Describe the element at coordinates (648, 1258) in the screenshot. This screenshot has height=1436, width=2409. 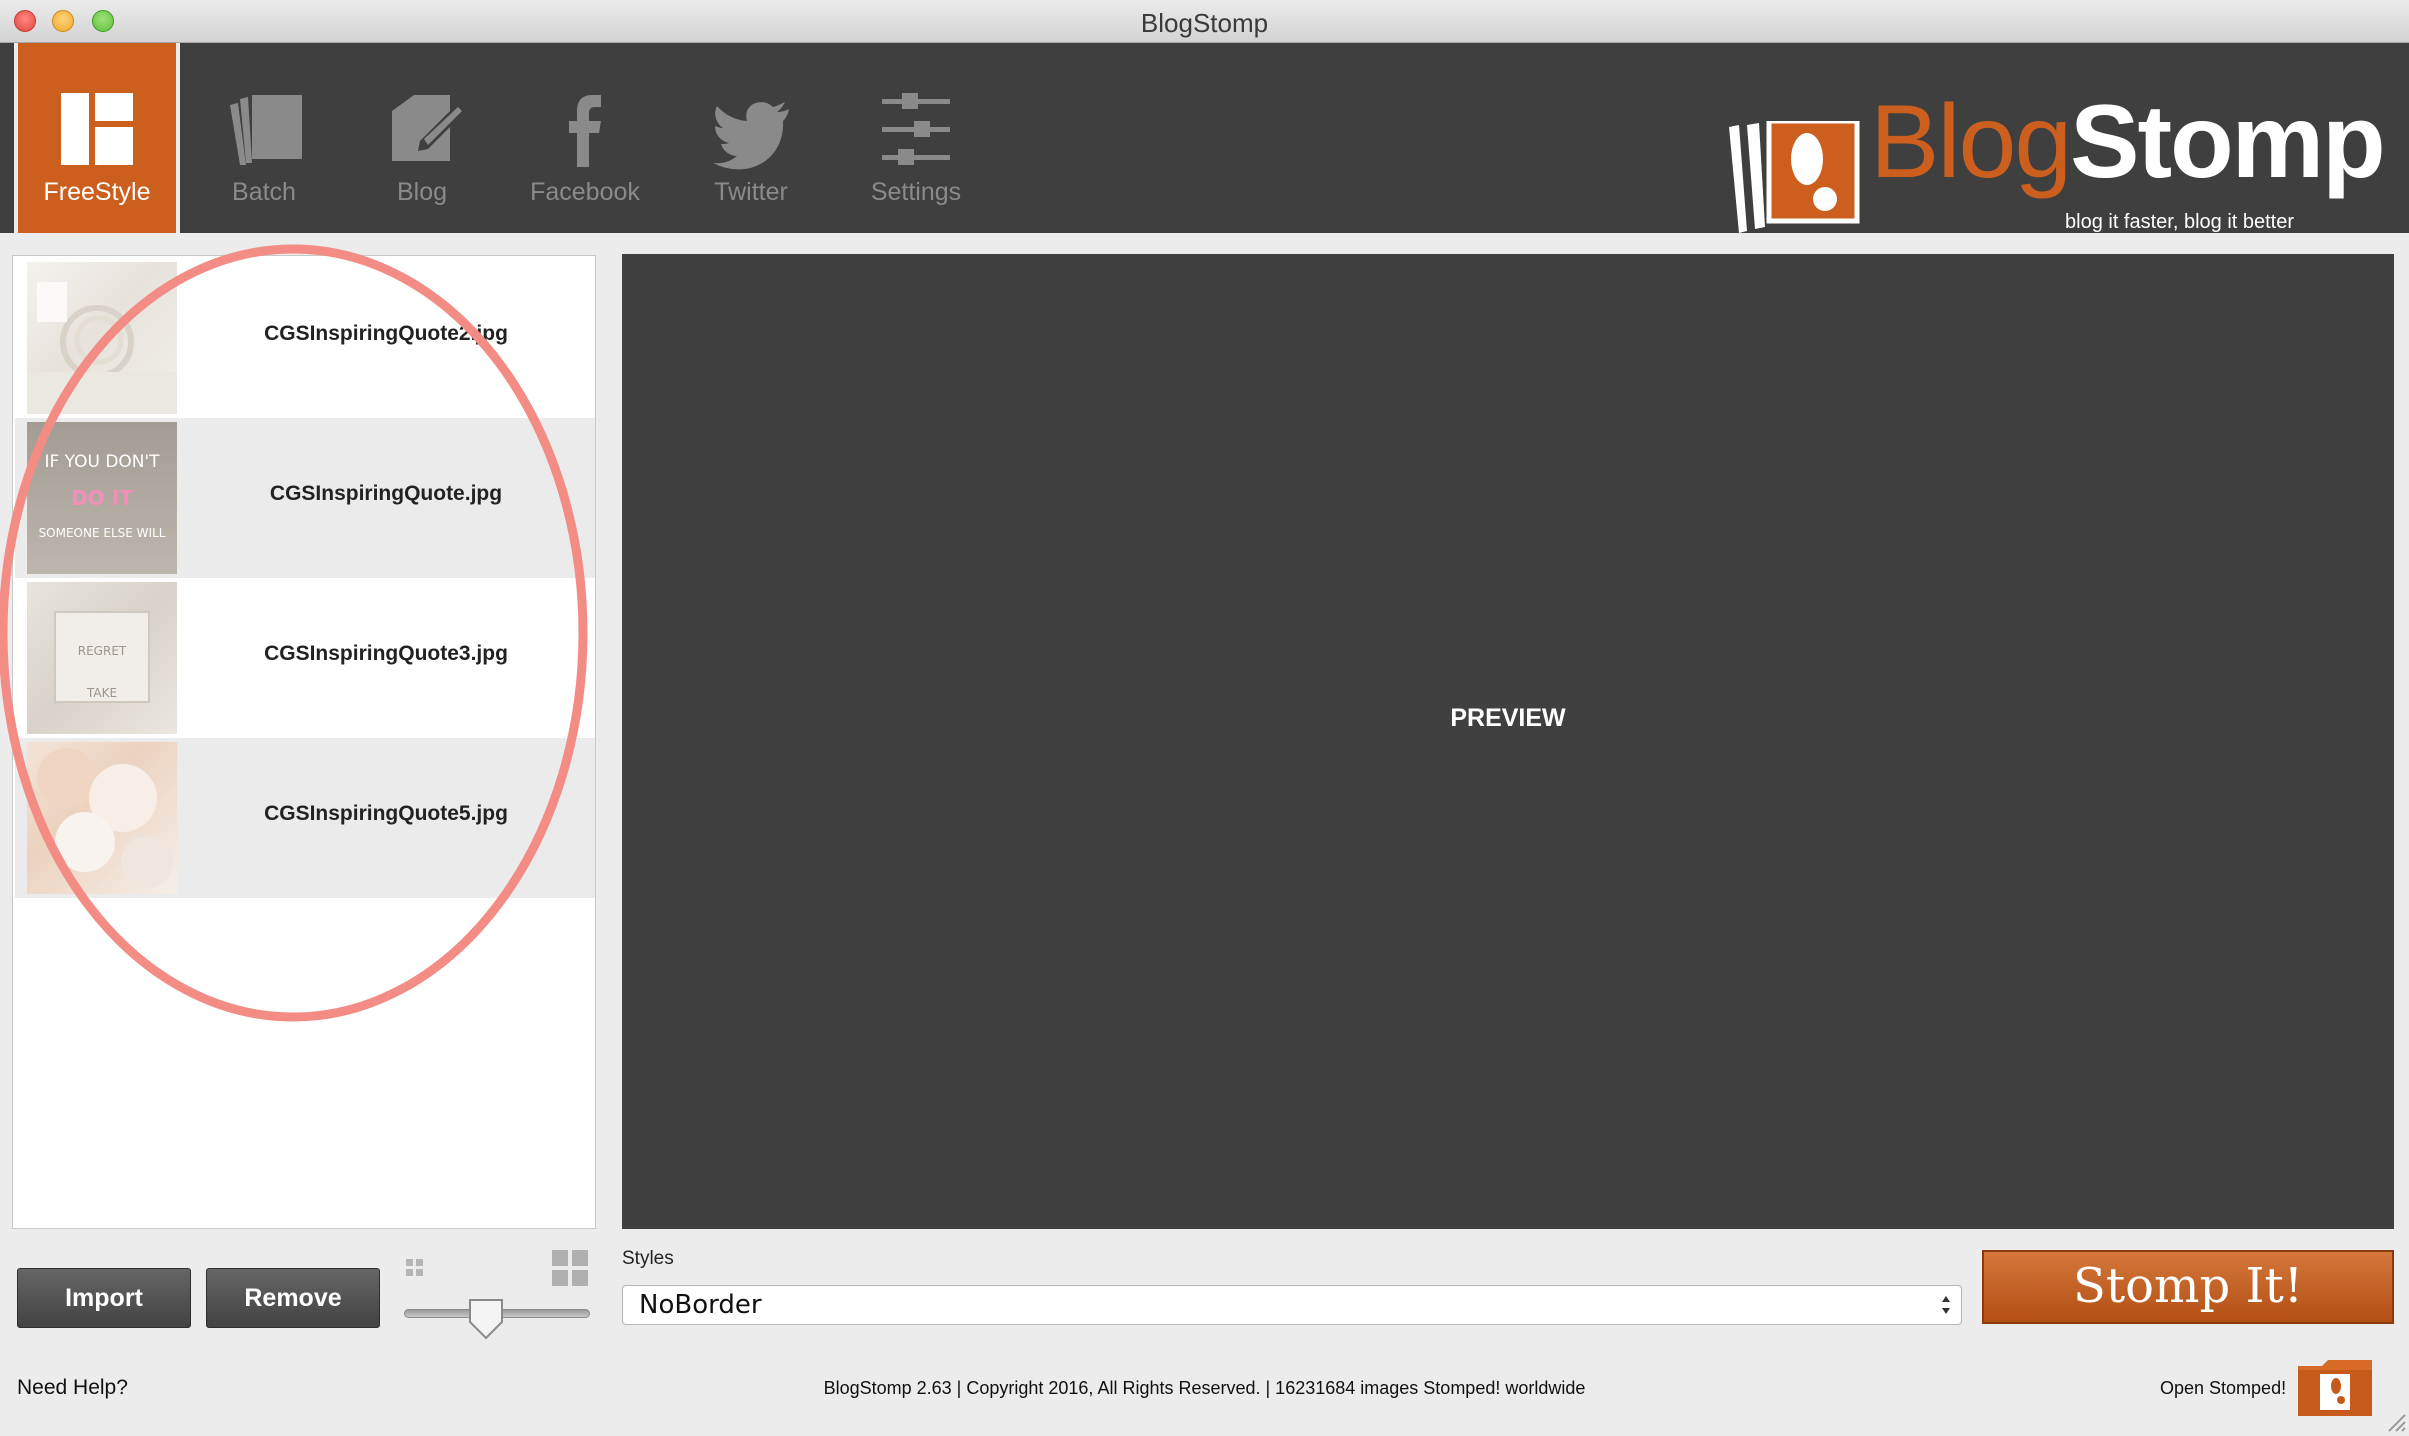
I see `styles-label: Styles` at that location.